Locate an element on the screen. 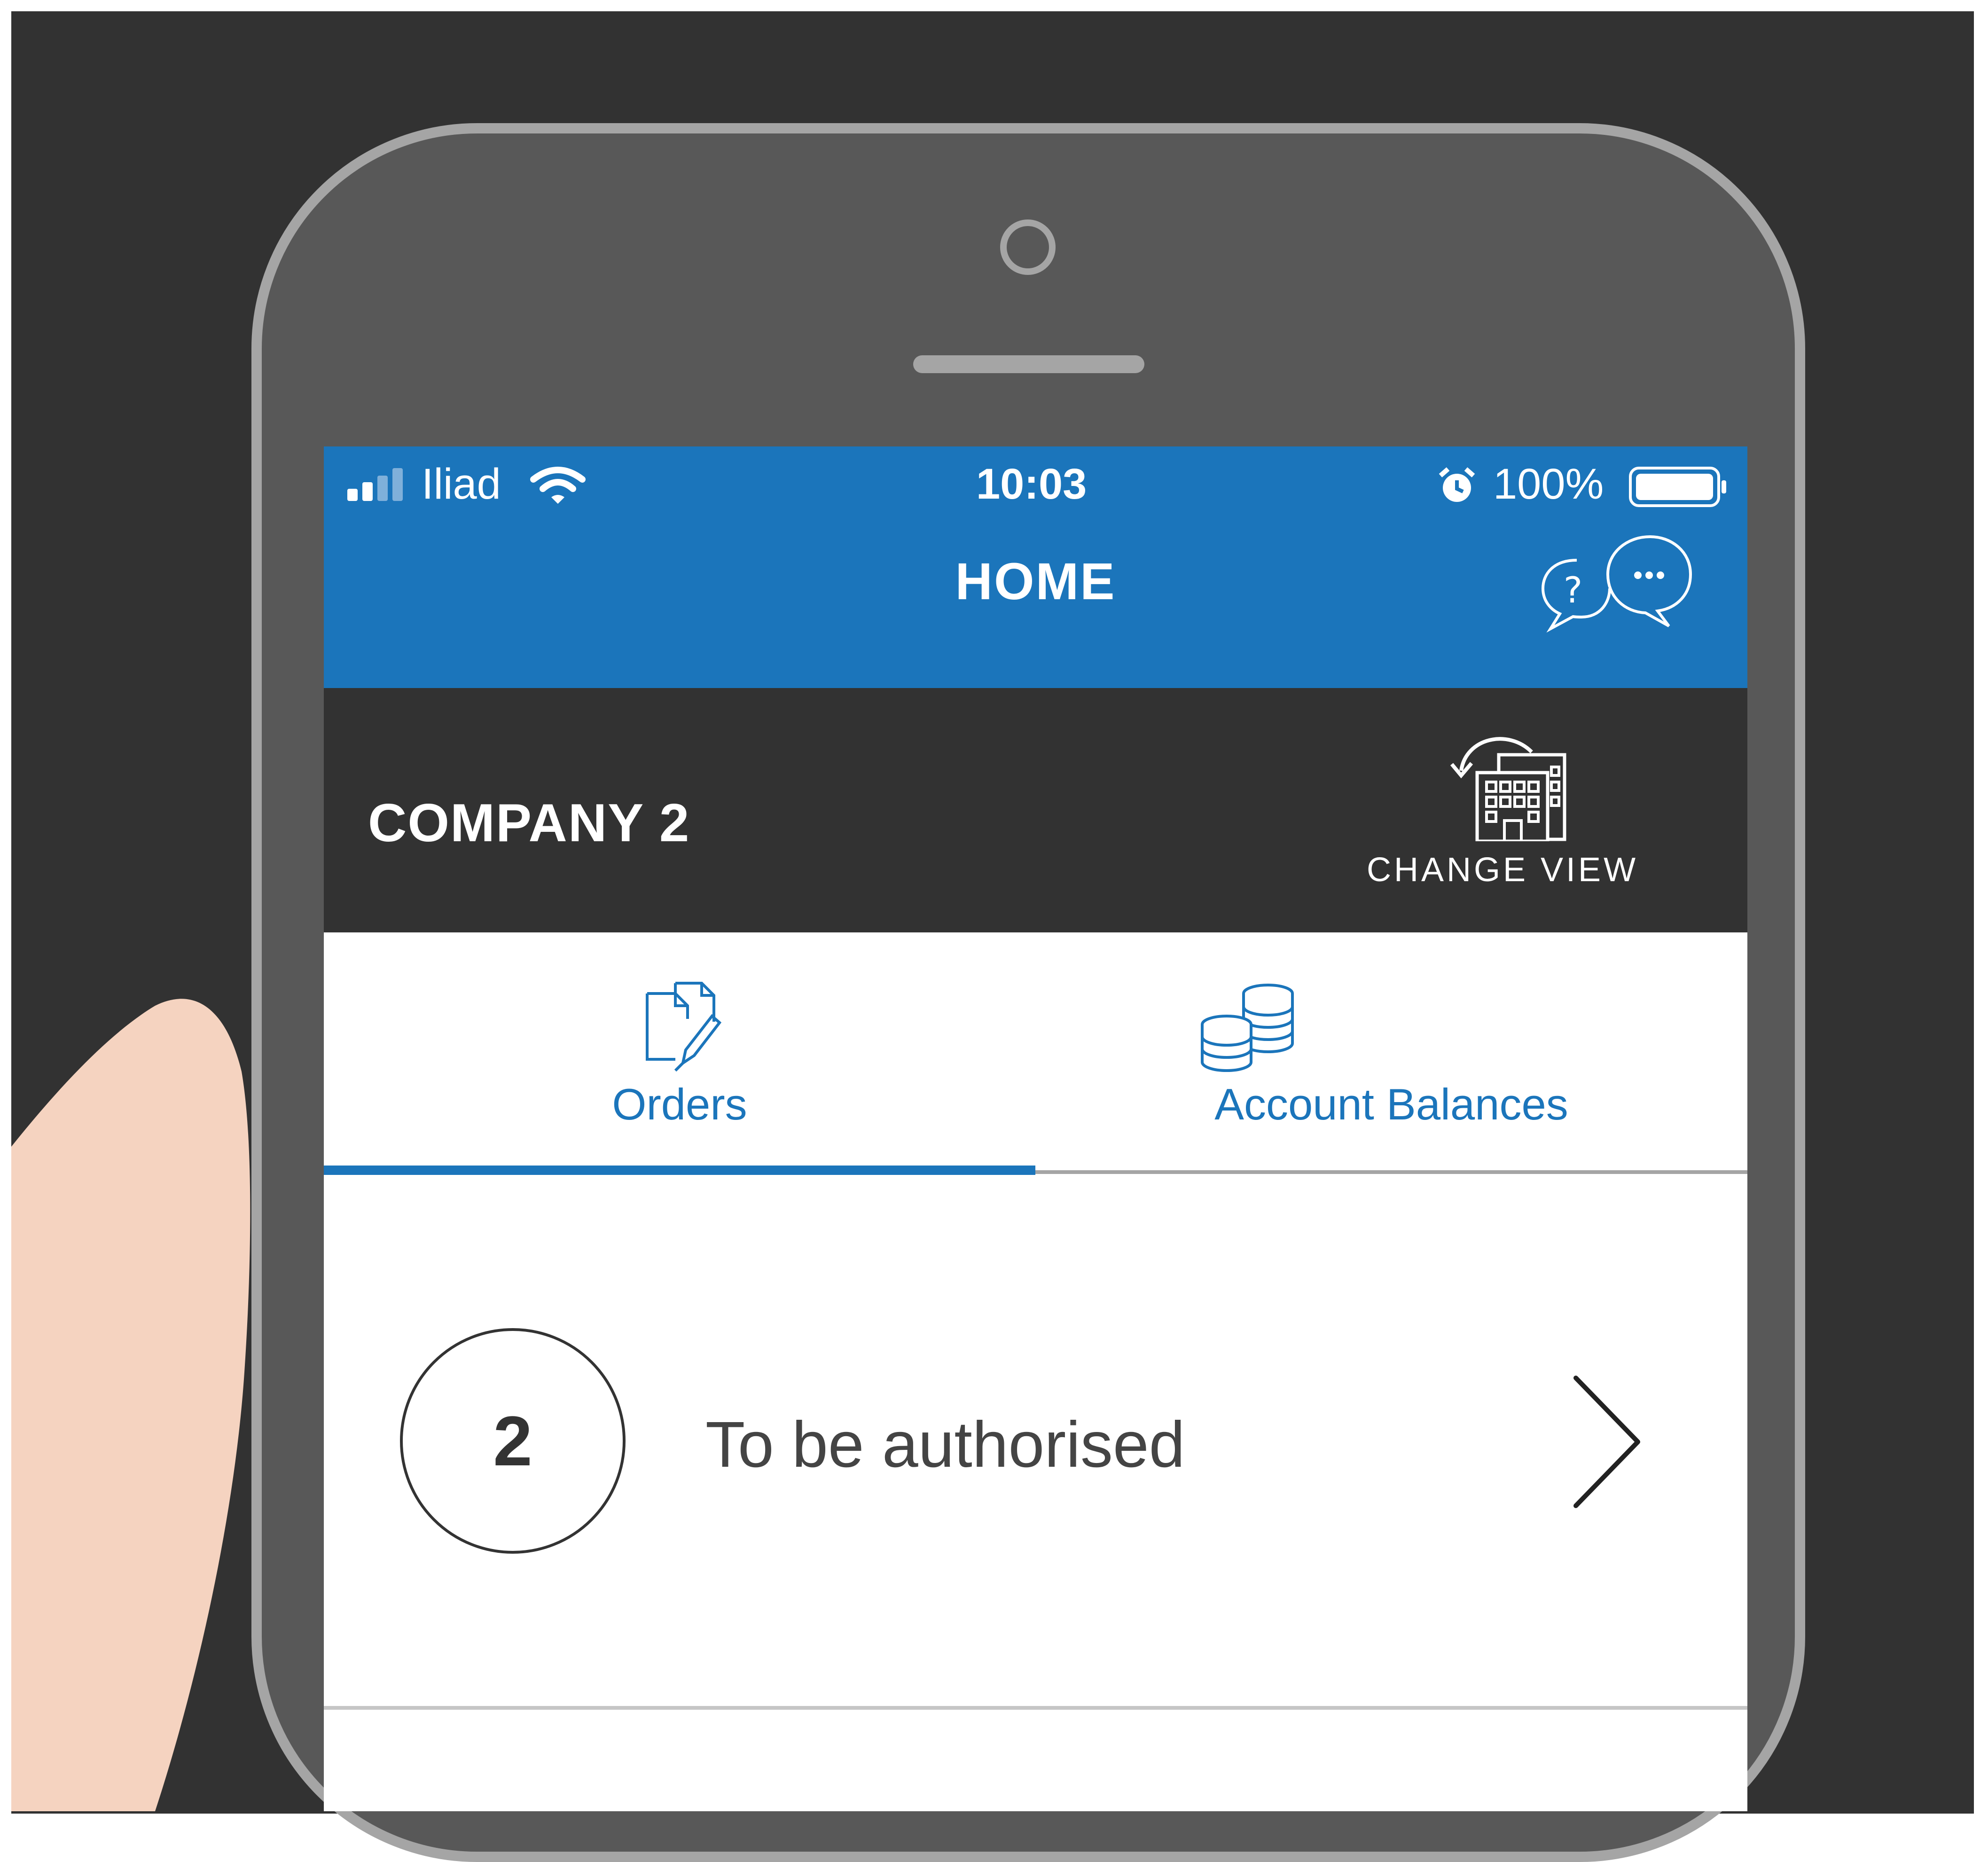 Image resolution: width=1988 pixels, height=1862 pixels. battery-percent: 100% is located at coordinates (1548, 484).